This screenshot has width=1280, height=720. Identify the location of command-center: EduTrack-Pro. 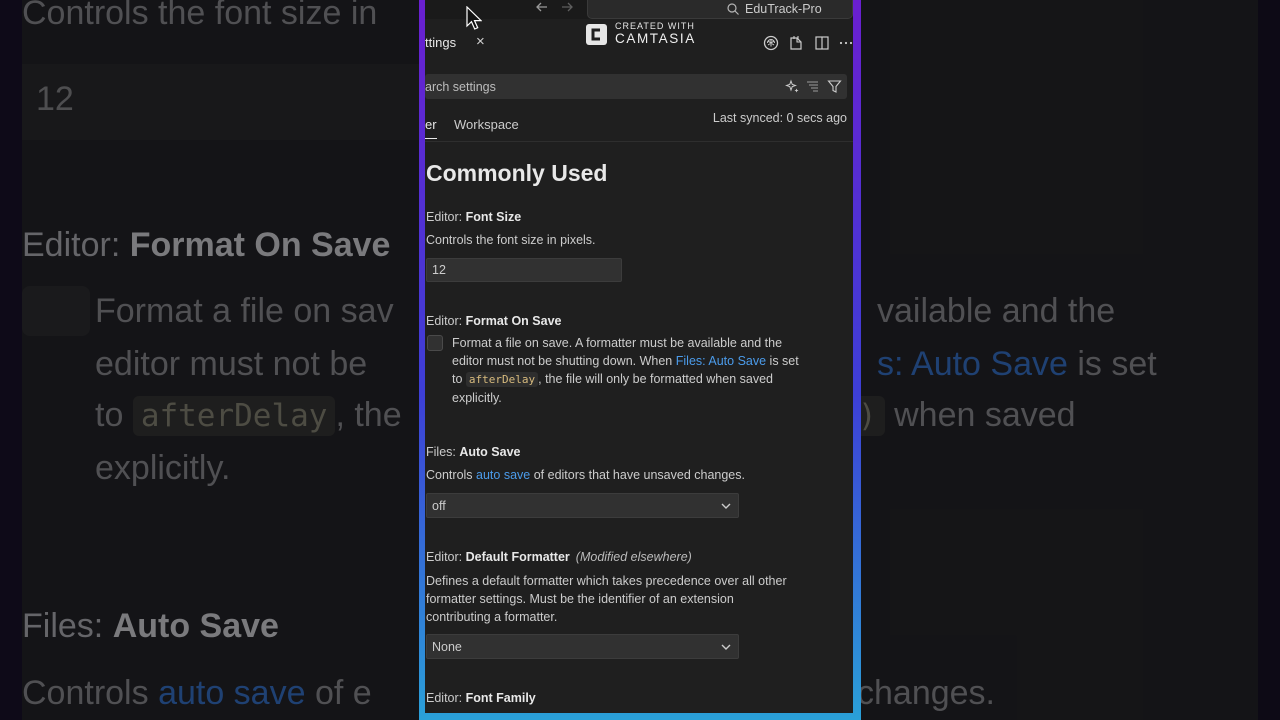
(720, 9).